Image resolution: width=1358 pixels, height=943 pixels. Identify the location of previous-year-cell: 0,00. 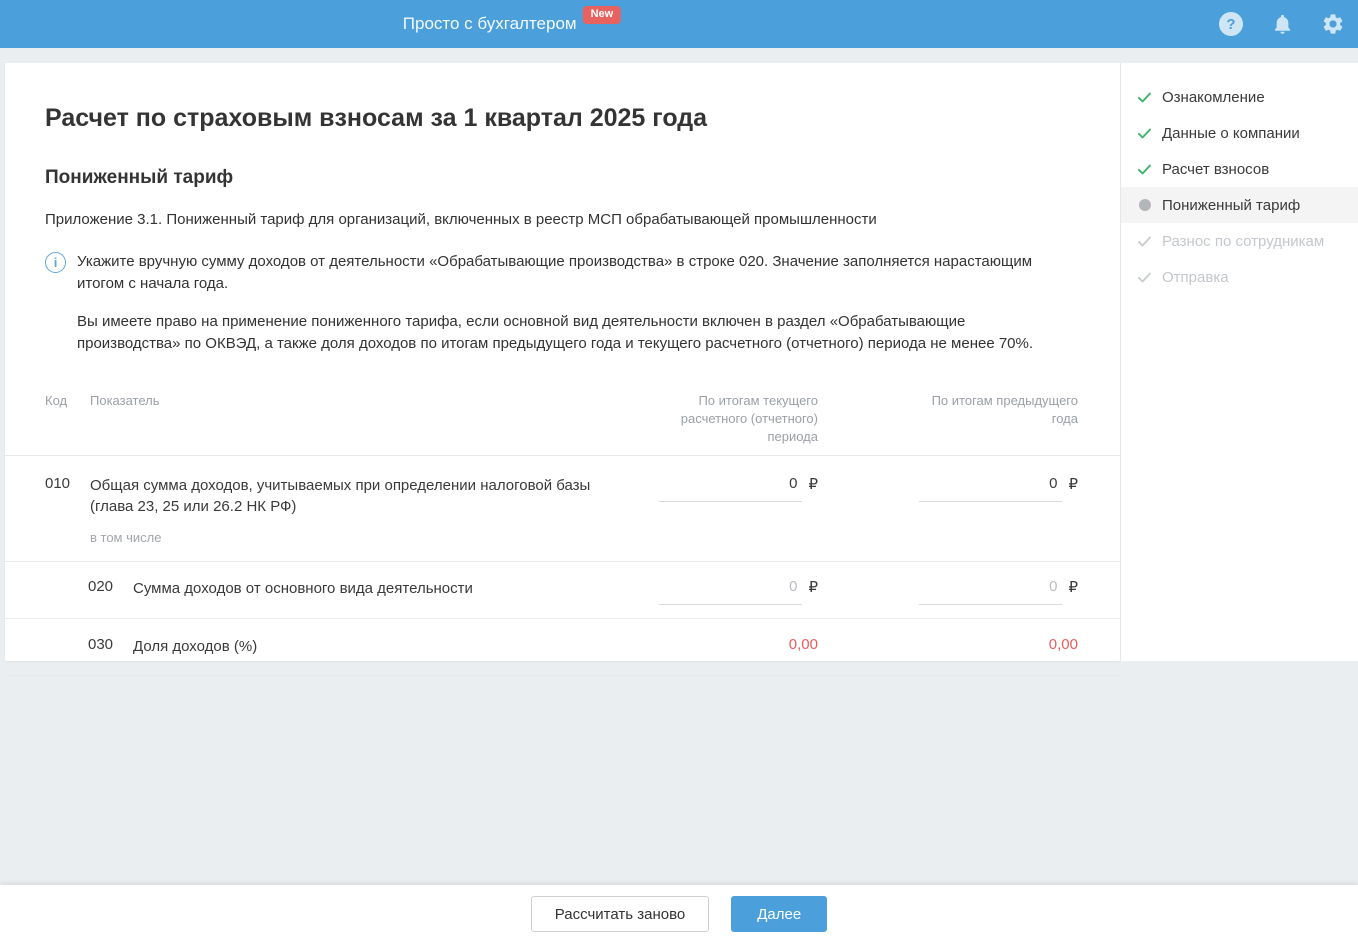
(996, 644).